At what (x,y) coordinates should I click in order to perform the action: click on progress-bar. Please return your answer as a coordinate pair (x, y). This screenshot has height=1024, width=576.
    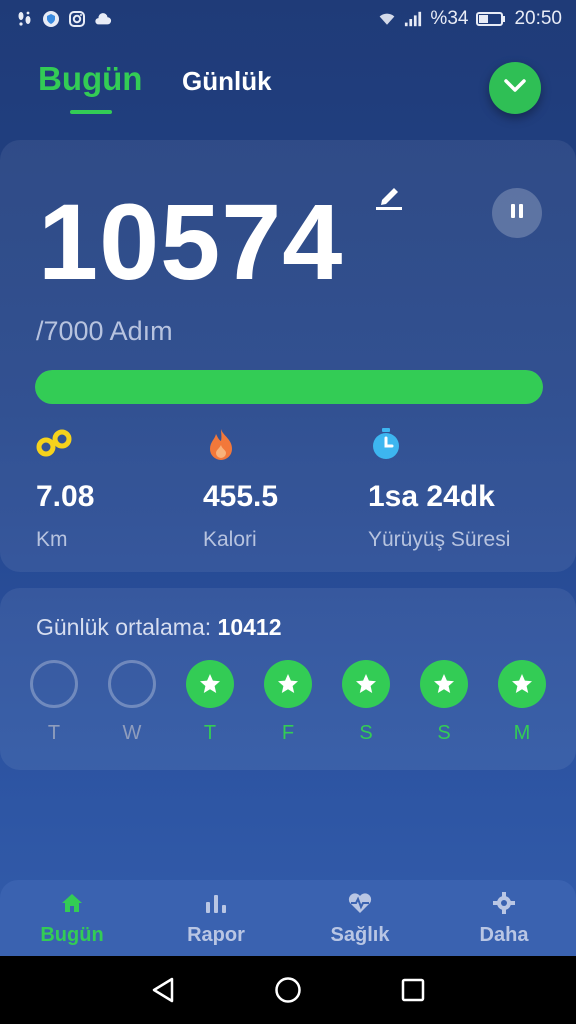
    Looking at the image, I should click on (289, 387).